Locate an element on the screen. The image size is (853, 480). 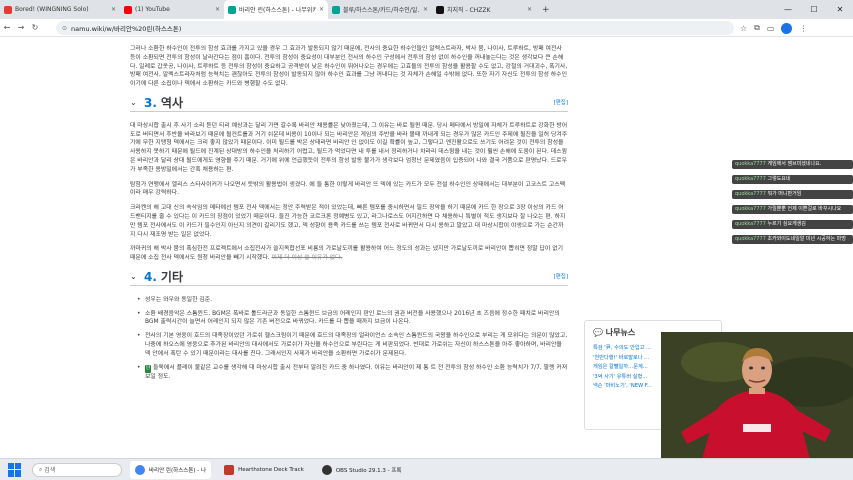
chat-message: quokka7777 게임에서 잼브미셨네나요. is located at coordinates (792, 164).